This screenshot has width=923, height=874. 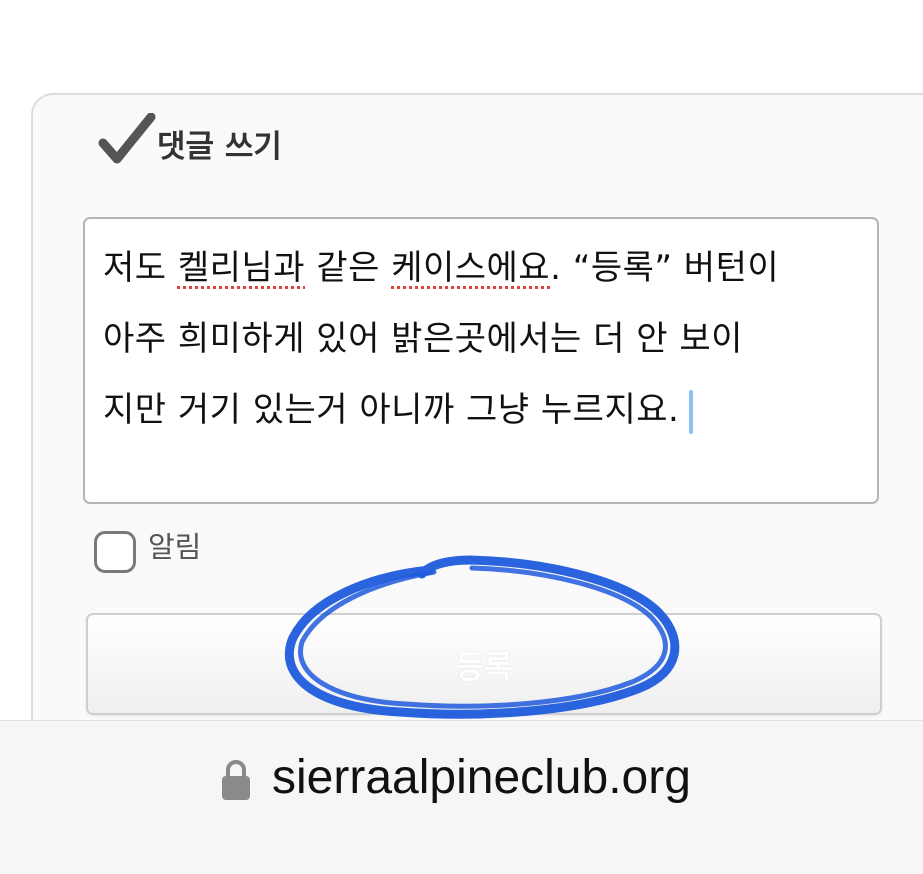 I want to click on comment-form-title: 댓글 쓰기, so click(x=190, y=139).